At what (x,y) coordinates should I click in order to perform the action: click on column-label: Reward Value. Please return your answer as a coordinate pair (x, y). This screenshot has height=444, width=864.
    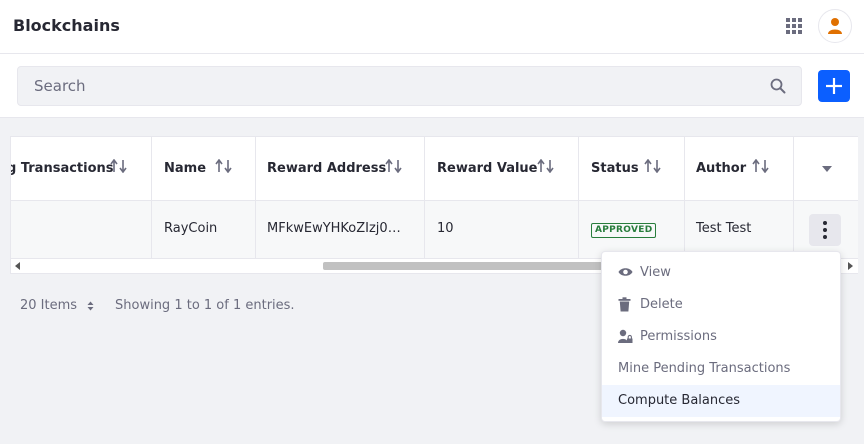
    Looking at the image, I should click on (487, 168).